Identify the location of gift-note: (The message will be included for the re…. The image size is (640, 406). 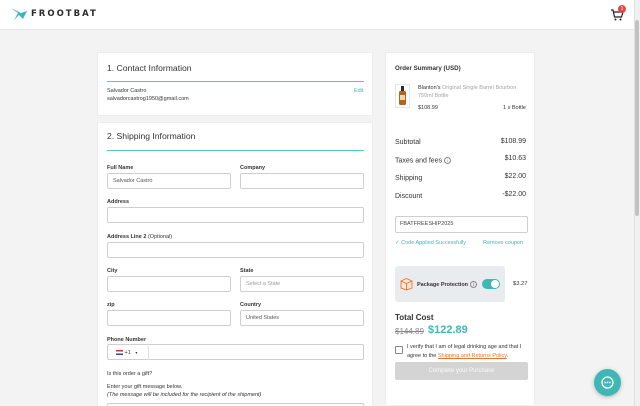
(184, 395).